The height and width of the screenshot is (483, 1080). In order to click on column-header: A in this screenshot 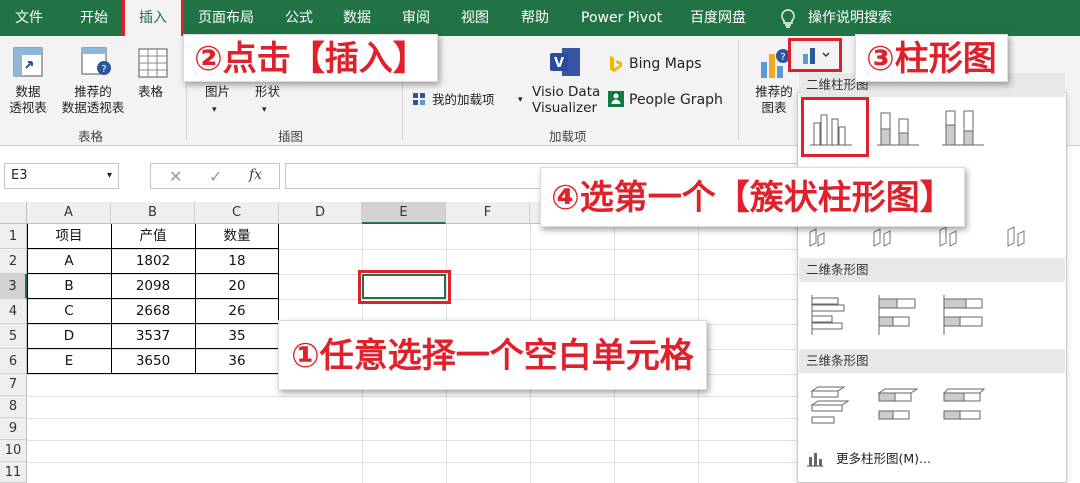, I will do `click(69, 213)`.